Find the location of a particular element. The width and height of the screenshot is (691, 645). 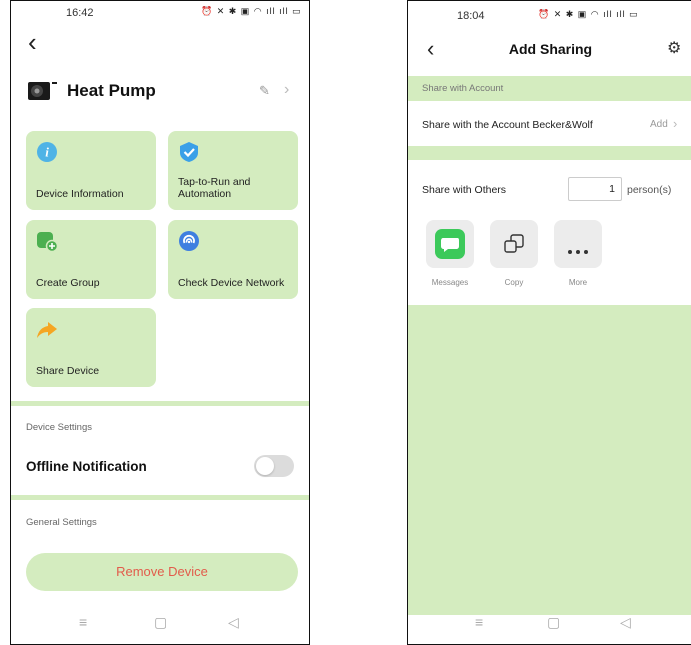

share-arrow-icon is located at coordinates (47, 329).